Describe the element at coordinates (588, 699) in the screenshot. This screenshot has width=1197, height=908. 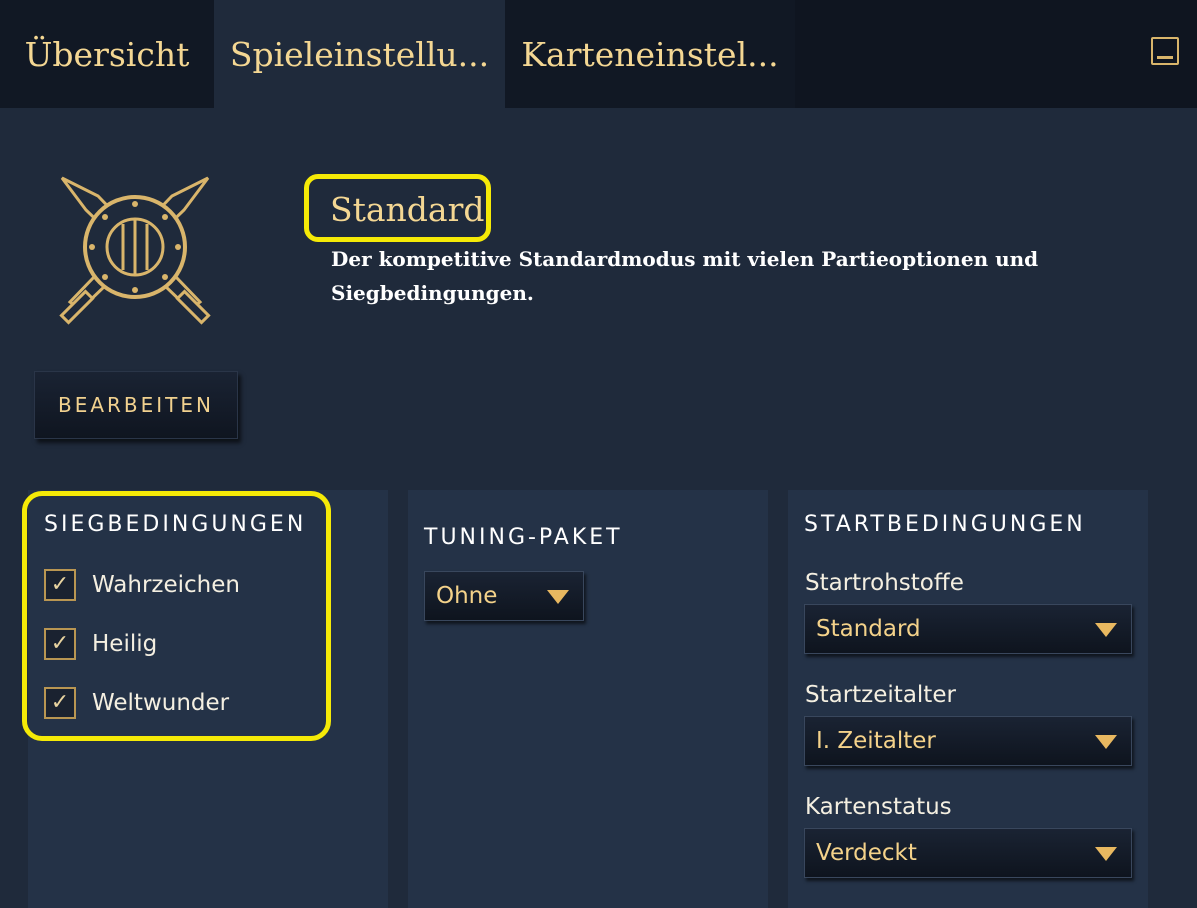
I see `tuning-panel` at that location.